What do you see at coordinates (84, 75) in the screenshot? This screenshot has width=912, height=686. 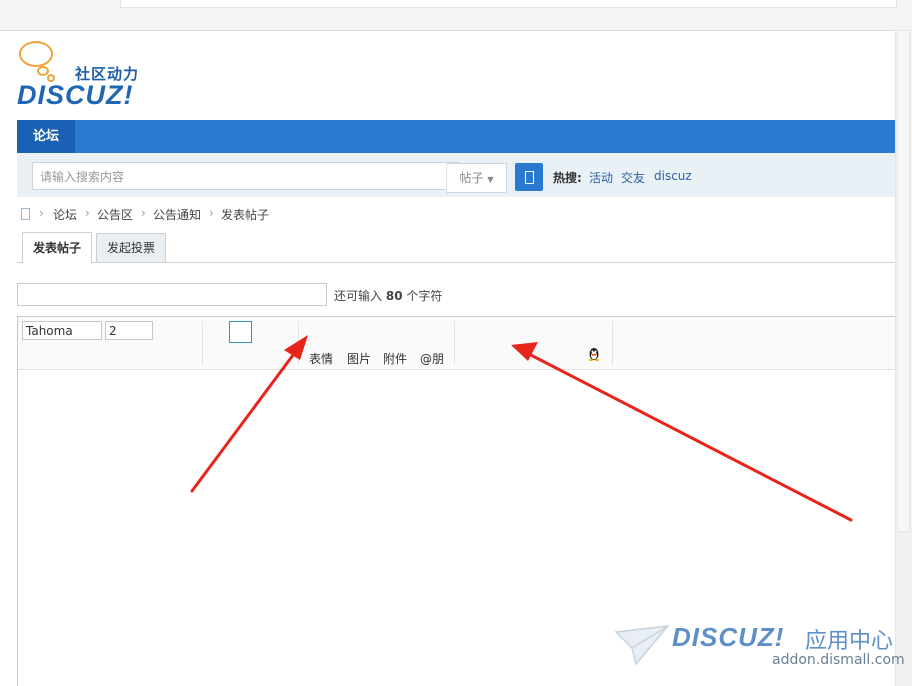 I see `site-logo: 社区动力 DISCUZ!` at bounding box center [84, 75].